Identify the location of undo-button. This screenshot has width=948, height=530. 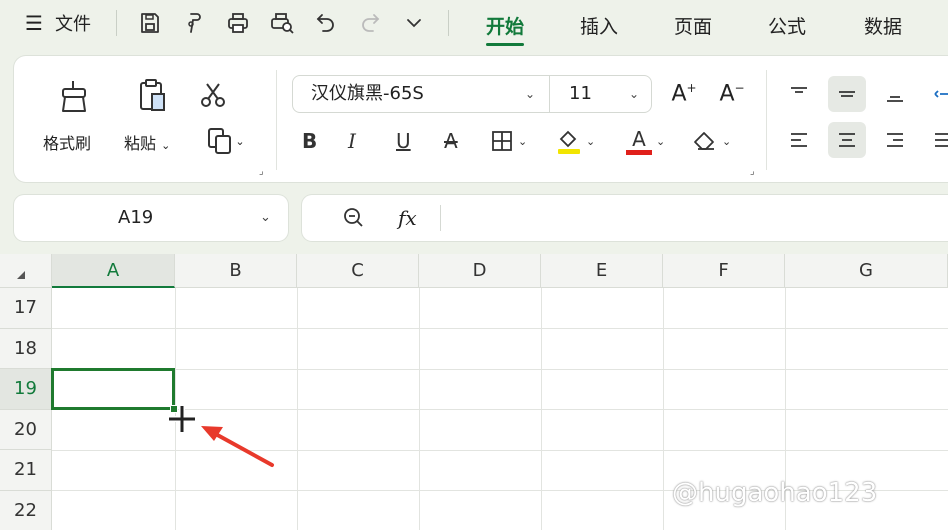
(326, 23).